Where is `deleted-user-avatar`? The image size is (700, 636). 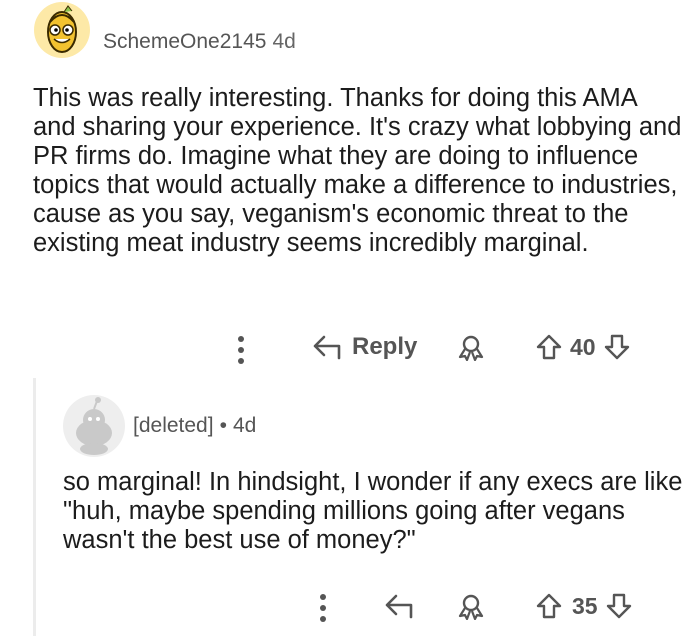 deleted-user-avatar is located at coordinates (94, 426).